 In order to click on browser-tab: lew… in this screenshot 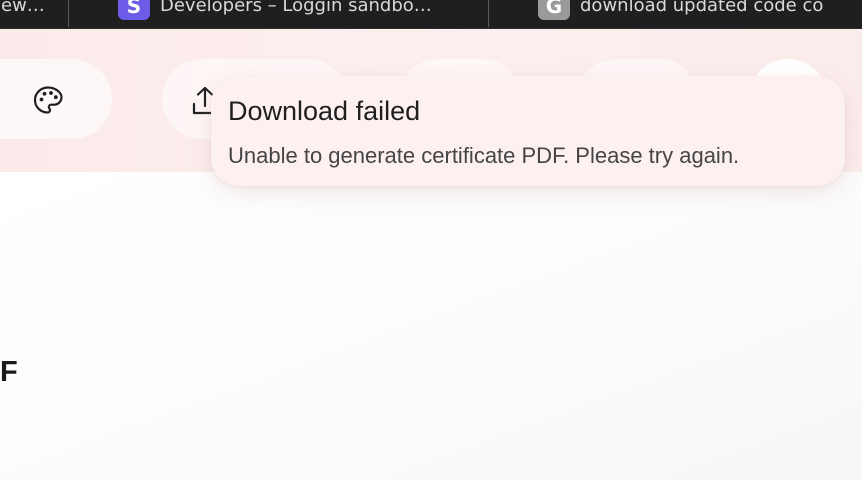, I will do `click(28, 14)`.